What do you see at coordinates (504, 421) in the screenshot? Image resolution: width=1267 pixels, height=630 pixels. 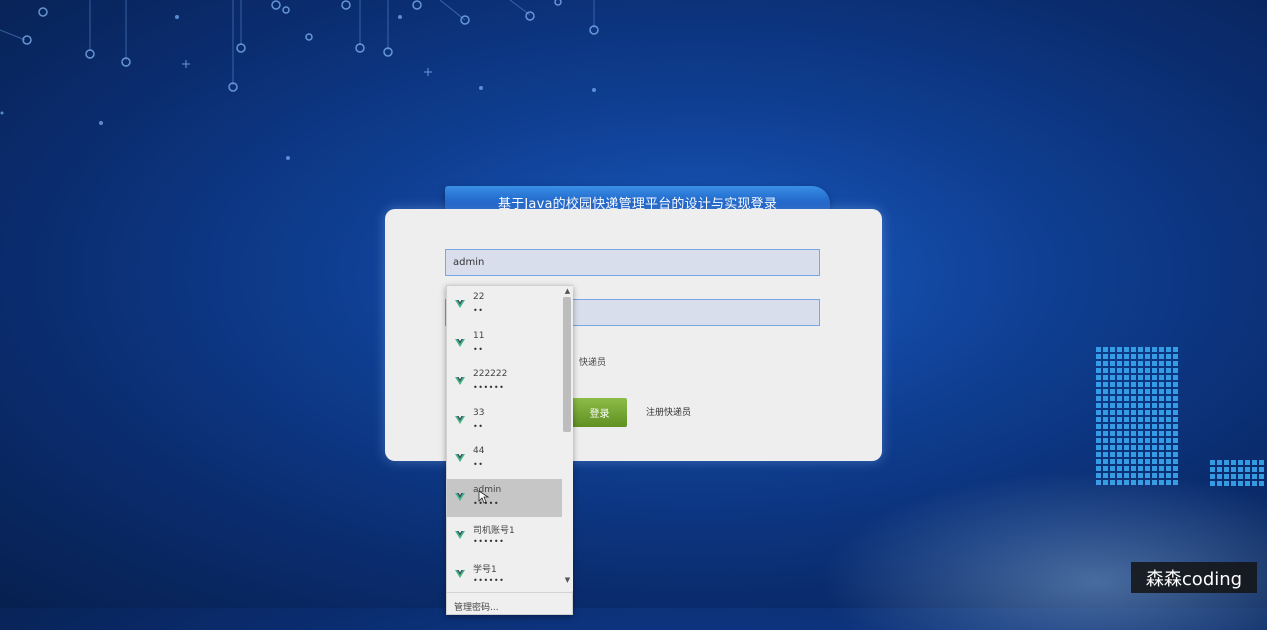 I see `autocomplete-item: 33 ••` at bounding box center [504, 421].